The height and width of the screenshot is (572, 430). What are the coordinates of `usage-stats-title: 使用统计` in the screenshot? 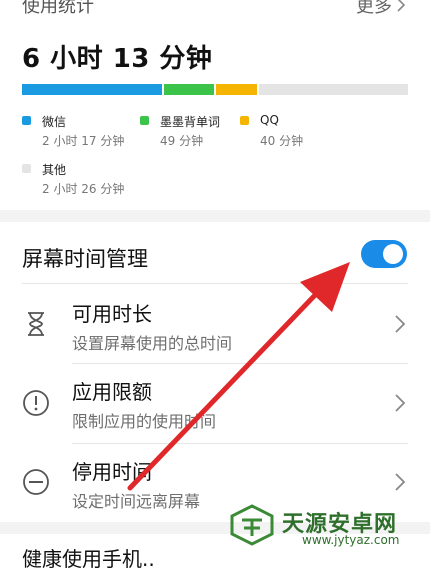 It's located at (58, 8).